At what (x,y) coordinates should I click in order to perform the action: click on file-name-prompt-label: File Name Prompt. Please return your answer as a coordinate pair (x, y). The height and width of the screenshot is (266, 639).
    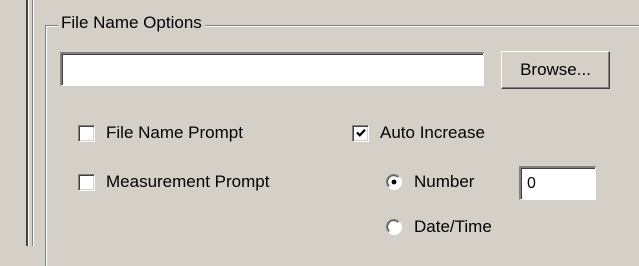
    Looking at the image, I should click on (174, 132).